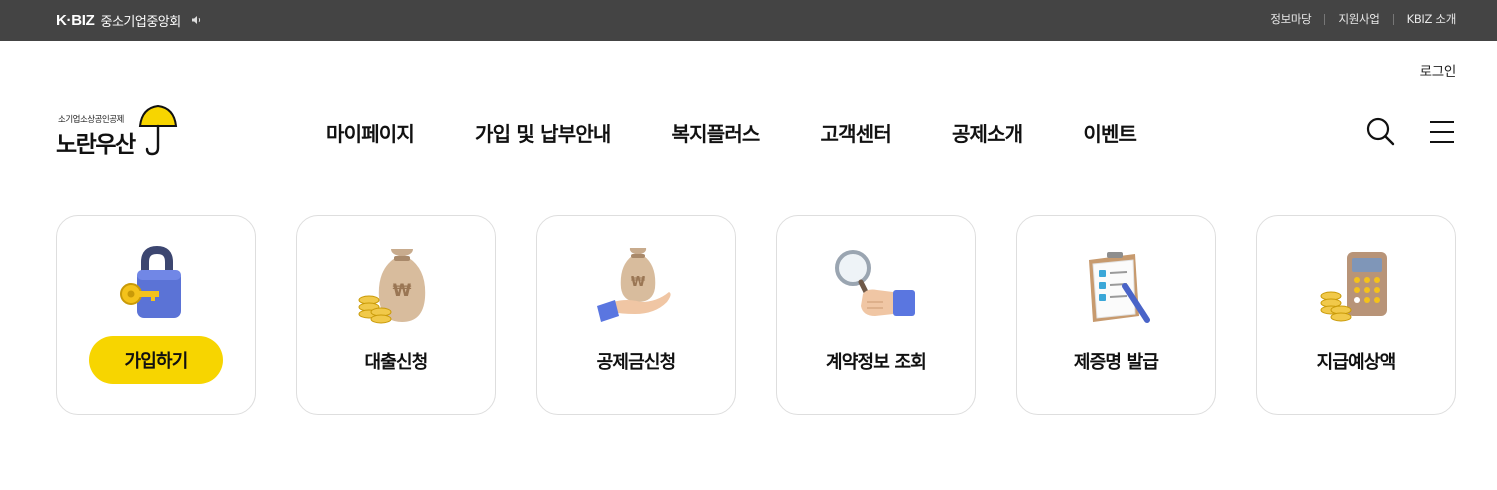 Image resolution: width=1497 pixels, height=490 pixels. Describe the element at coordinates (197, 20) in the screenshot. I see `speaker-icon` at that location.